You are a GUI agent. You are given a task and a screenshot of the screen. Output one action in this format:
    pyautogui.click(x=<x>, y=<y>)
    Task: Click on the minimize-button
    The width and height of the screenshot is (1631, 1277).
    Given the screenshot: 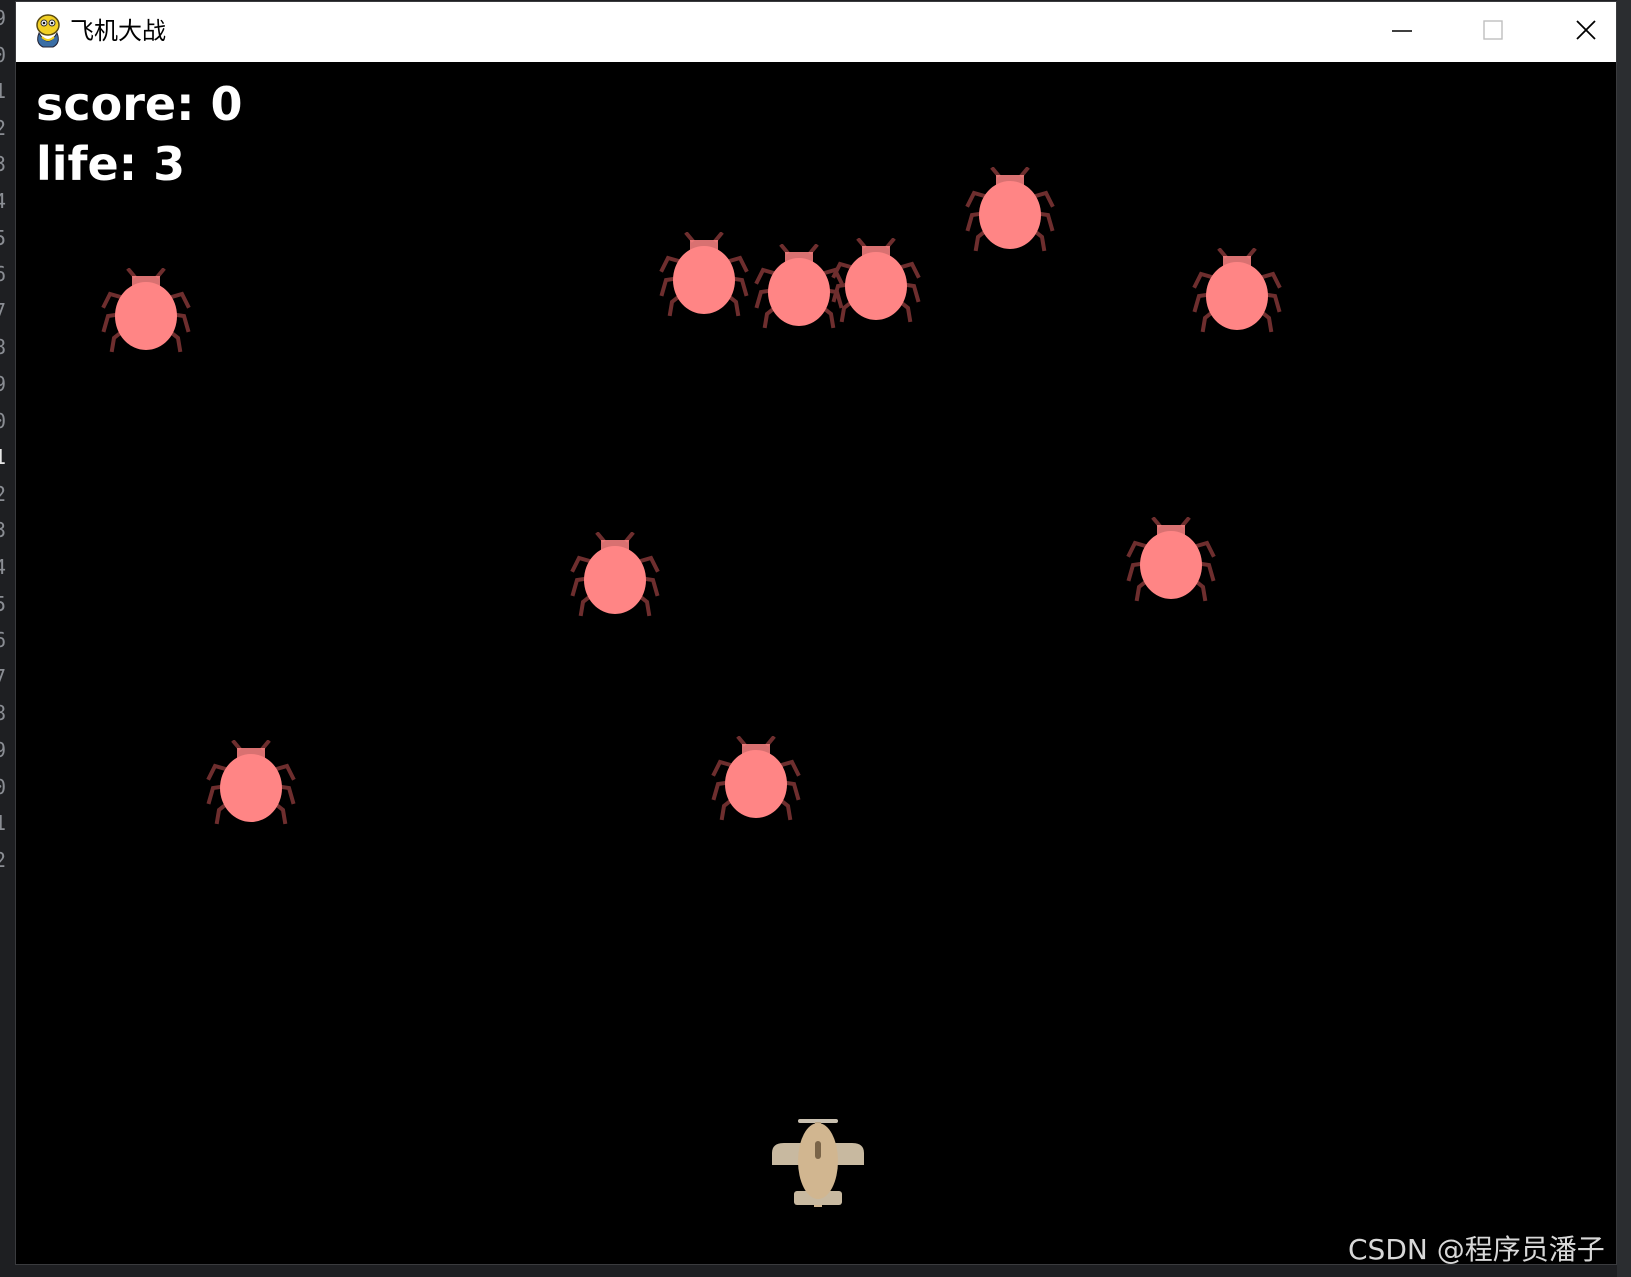 What is the action you would take?
    pyautogui.click(x=1402, y=32)
    